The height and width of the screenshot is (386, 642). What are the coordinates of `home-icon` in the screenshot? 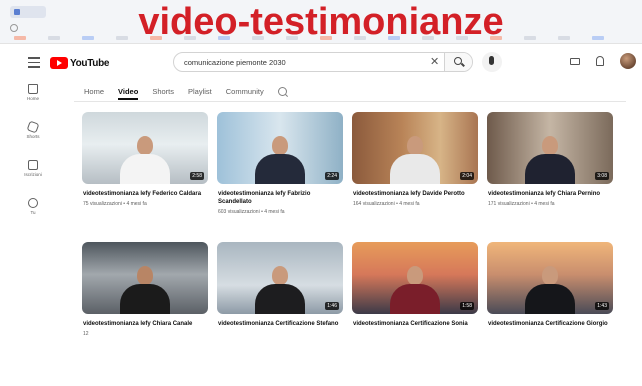 It's located at (33, 89).